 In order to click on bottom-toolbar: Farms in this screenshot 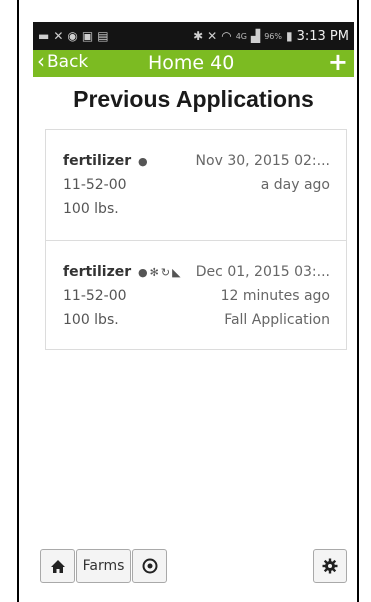, I will do `click(193, 567)`.